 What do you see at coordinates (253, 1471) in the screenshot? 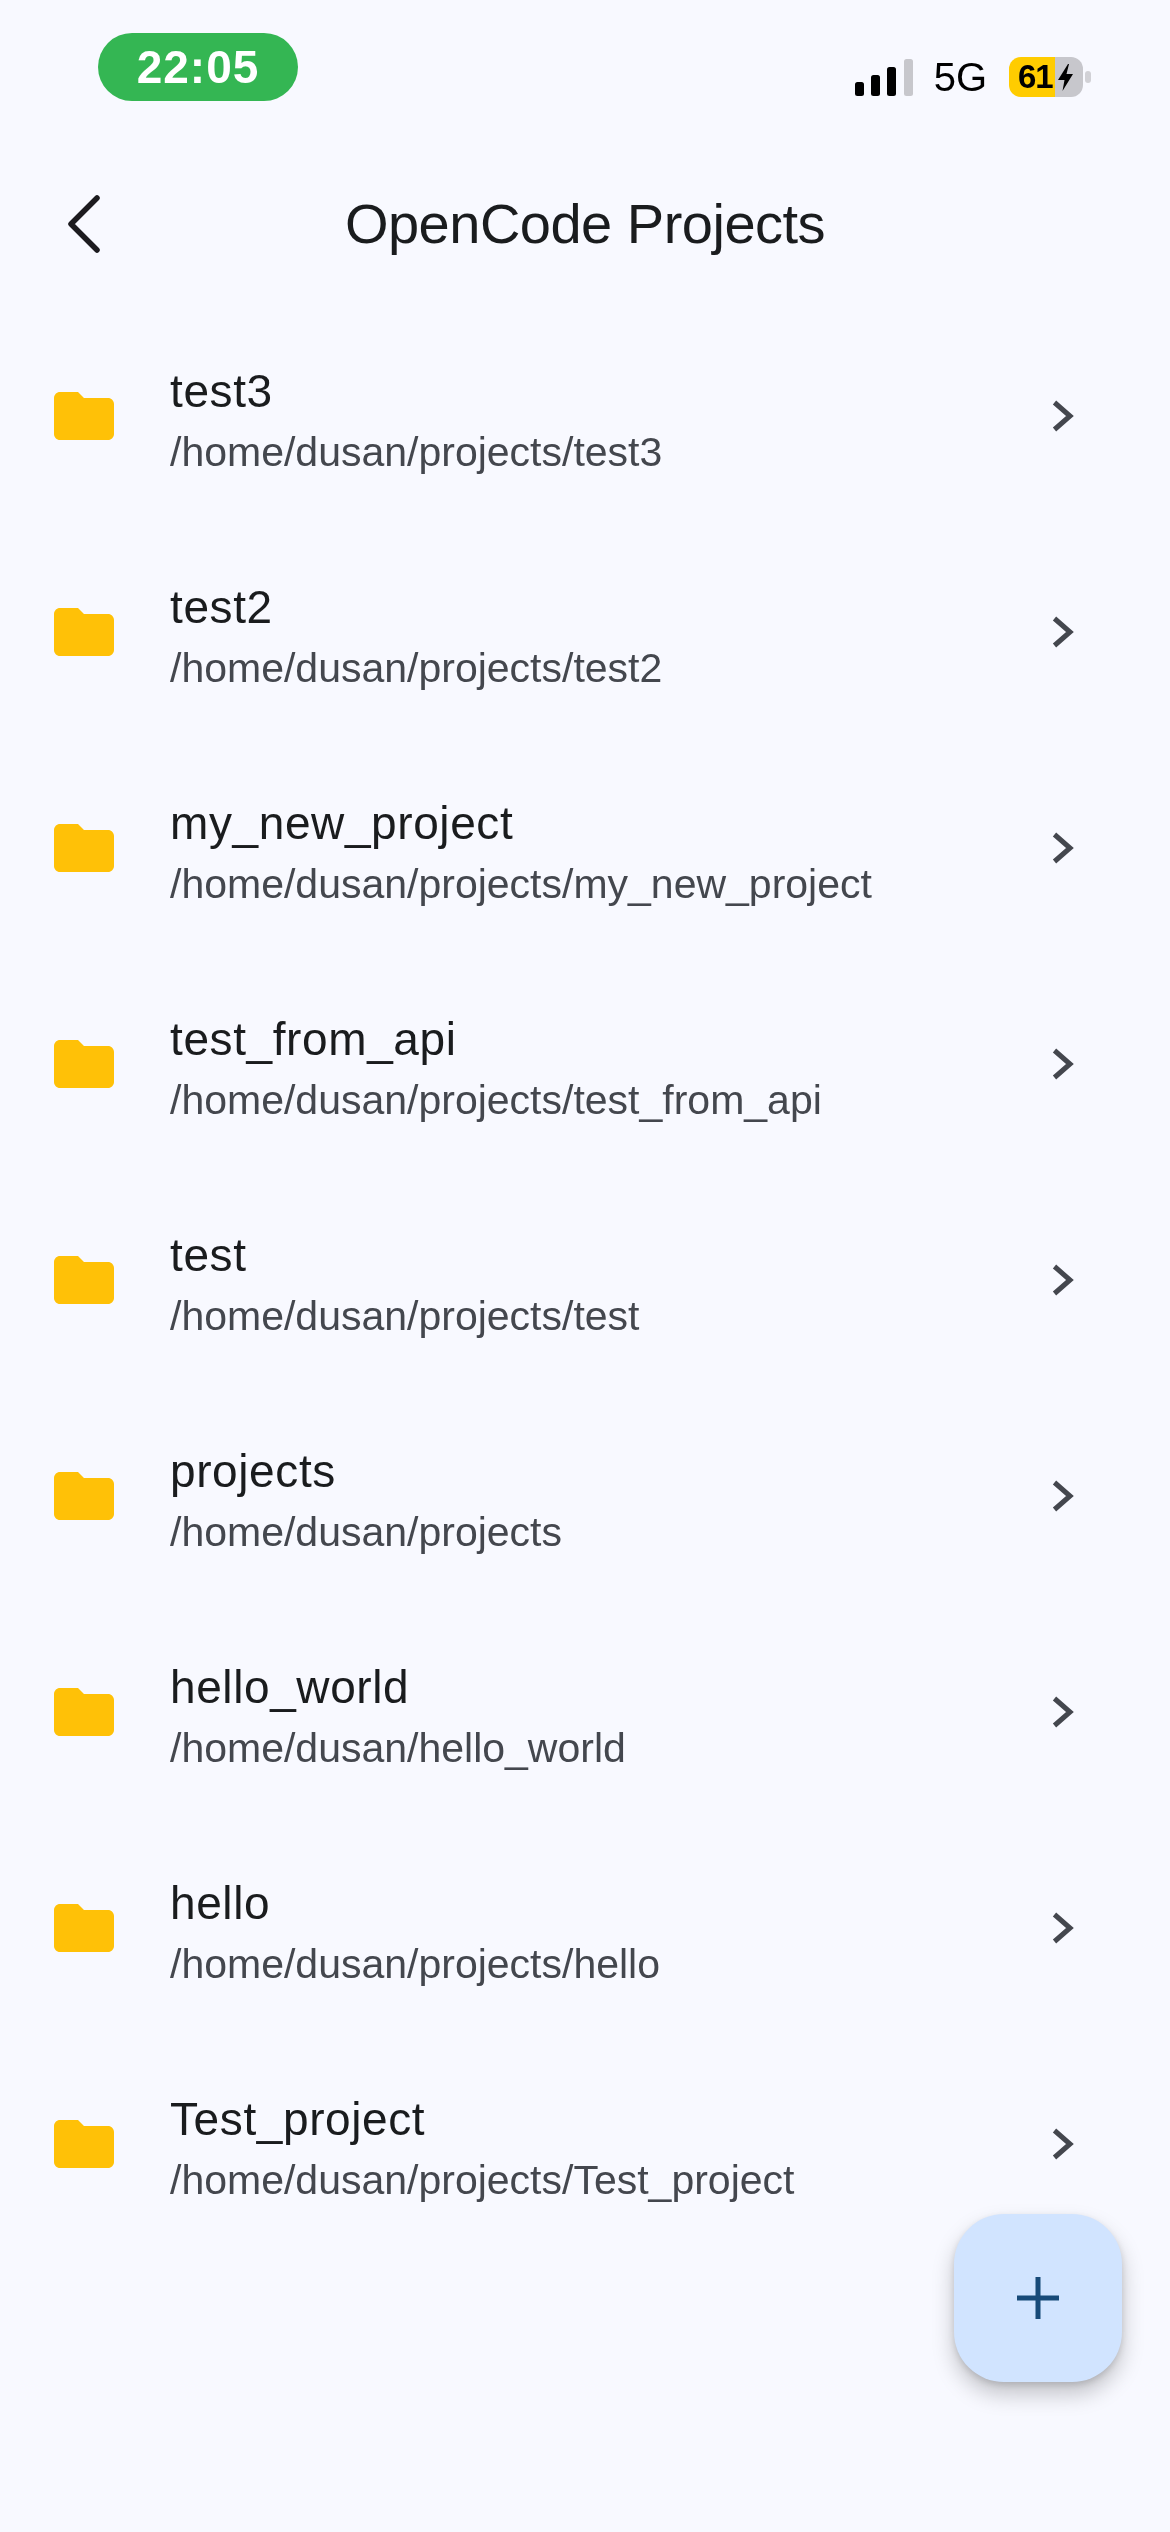
I see `project-name: projects` at bounding box center [253, 1471].